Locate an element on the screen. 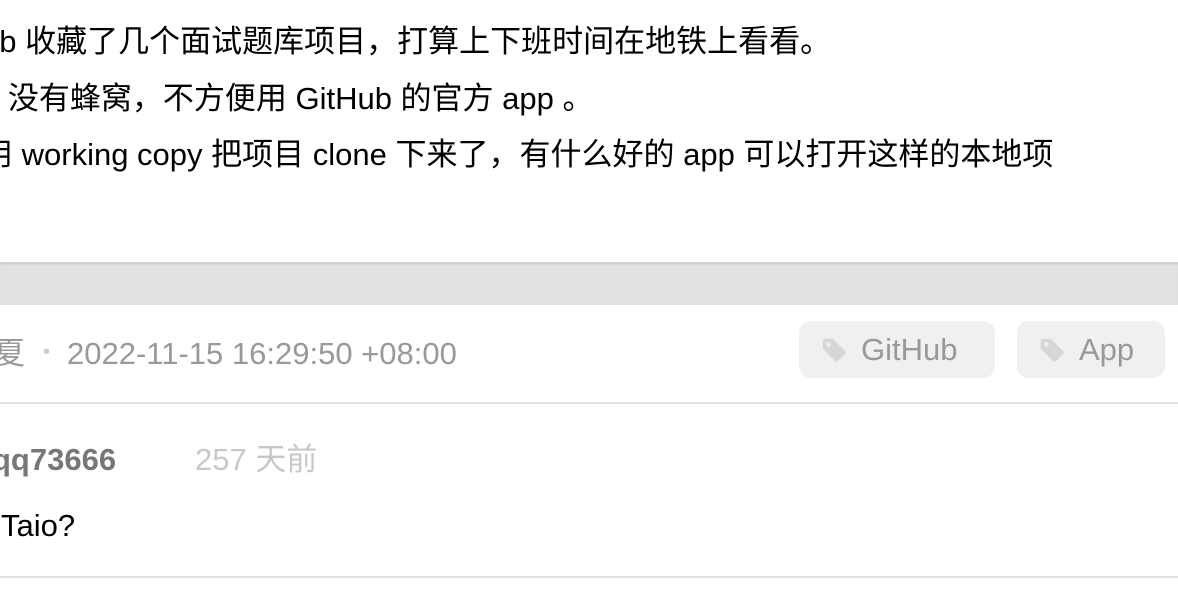 The width and height of the screenshot is (1178, 604). topic-line: d 没有蜂窝，不方便用 GitHub 的官方 app 。 is located at coordinates (297, 98).